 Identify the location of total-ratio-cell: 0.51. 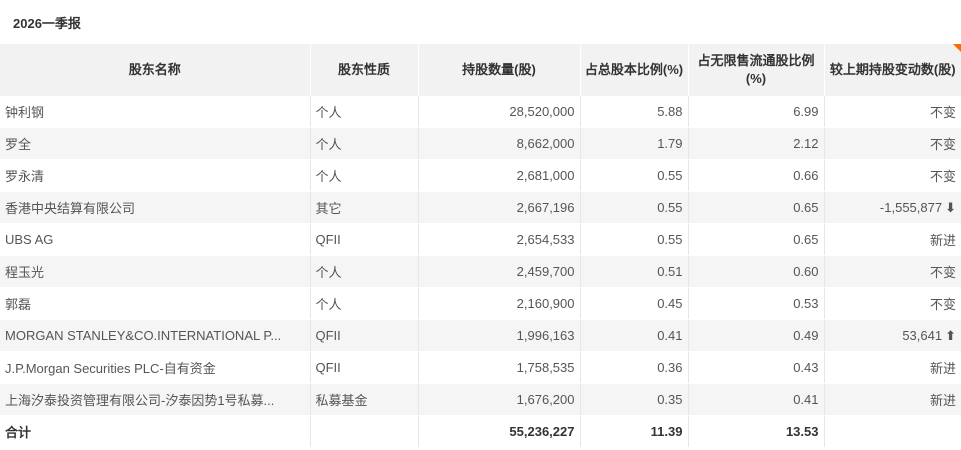
(634, 271).